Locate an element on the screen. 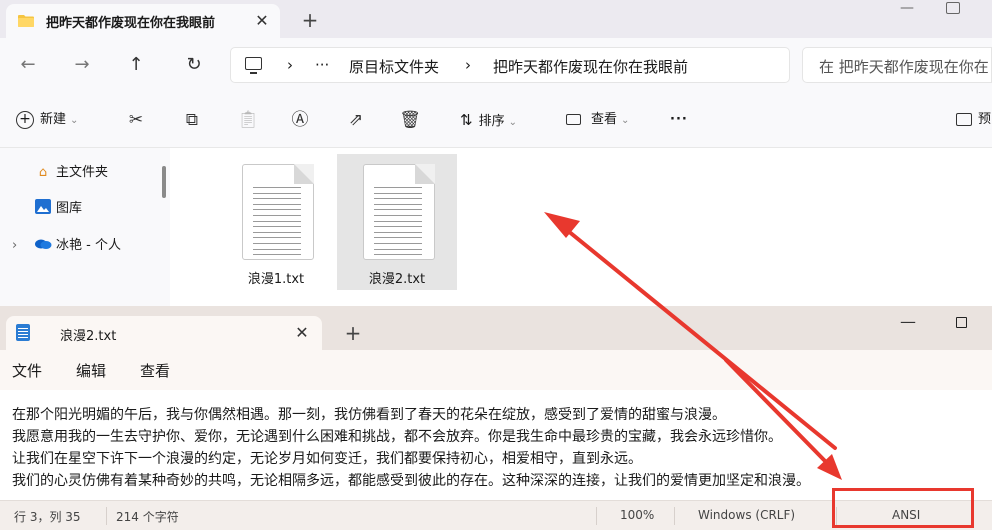  new-button: + 新建 ⌄ is located at coordinates (47, 120).